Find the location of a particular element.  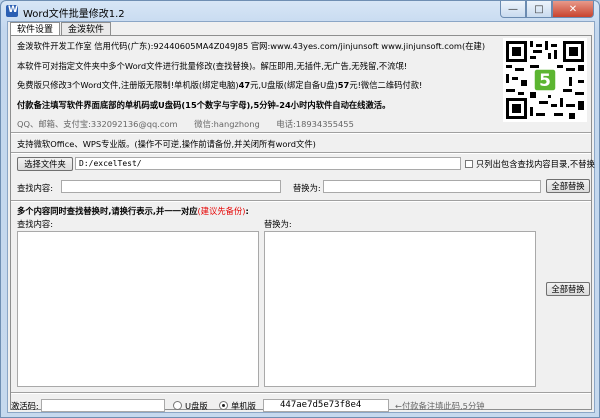

minimize-button: — is located at coordinates (513, 9).